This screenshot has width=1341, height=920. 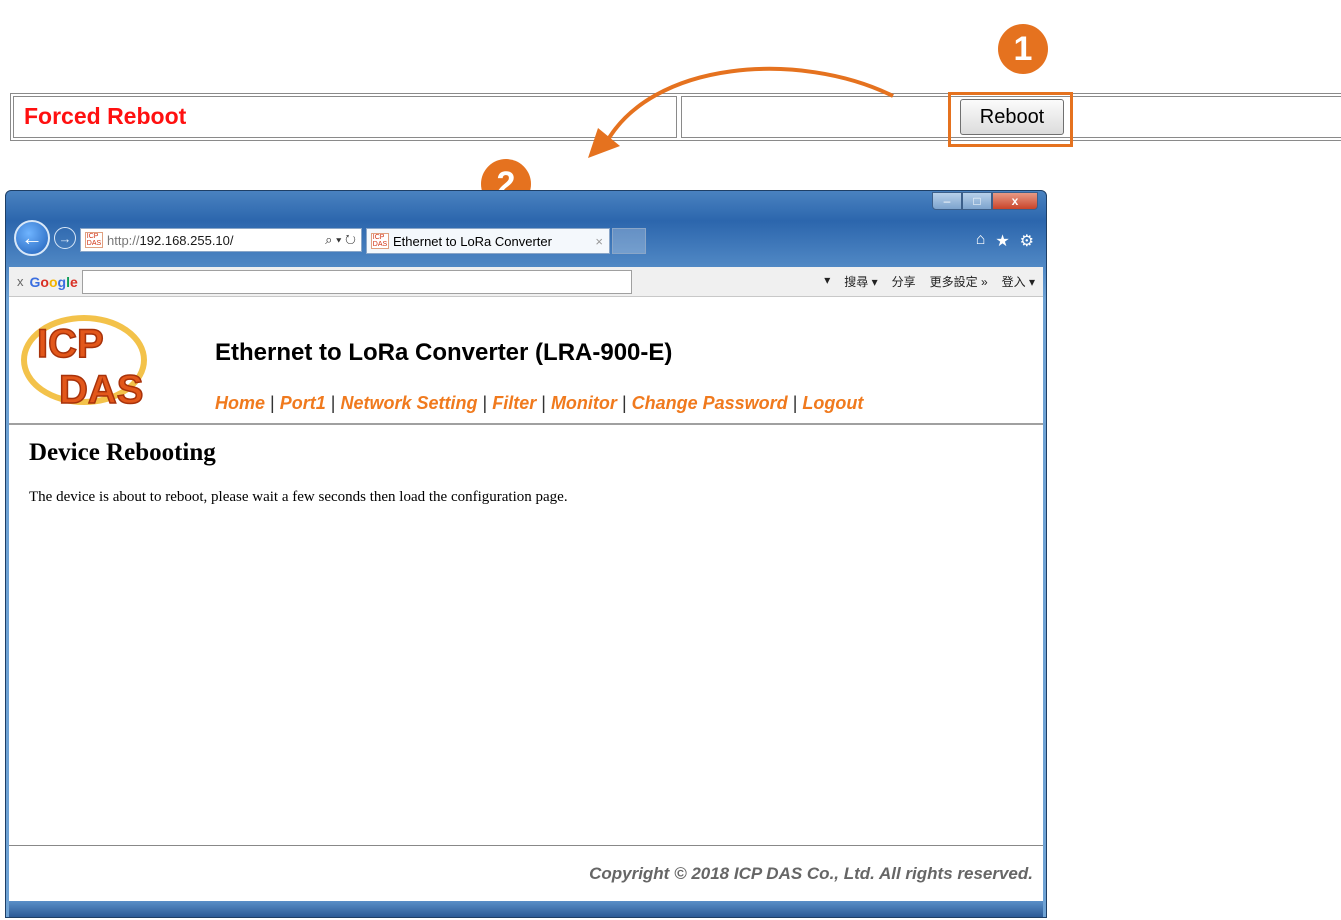 What do you see at coordinates (444, 352) in the screenshot?
I see `page-title: Ethernet to LoRa Converter (LRA-900-E)` at bounding box center [444, 352].